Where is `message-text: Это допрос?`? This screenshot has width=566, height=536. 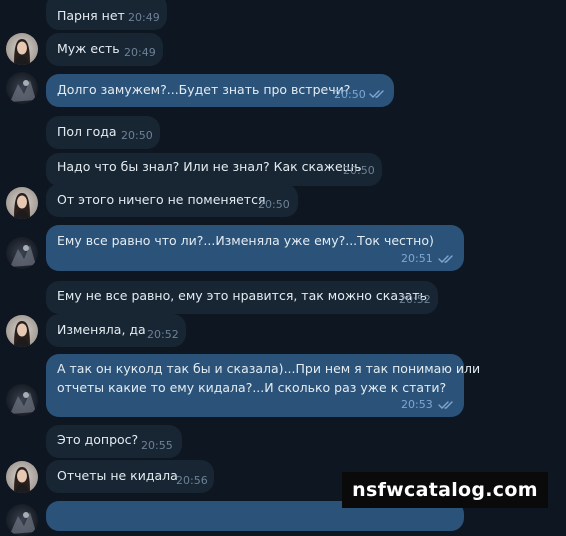 message-text: Это допрос? is located at coordinates (98, 439).